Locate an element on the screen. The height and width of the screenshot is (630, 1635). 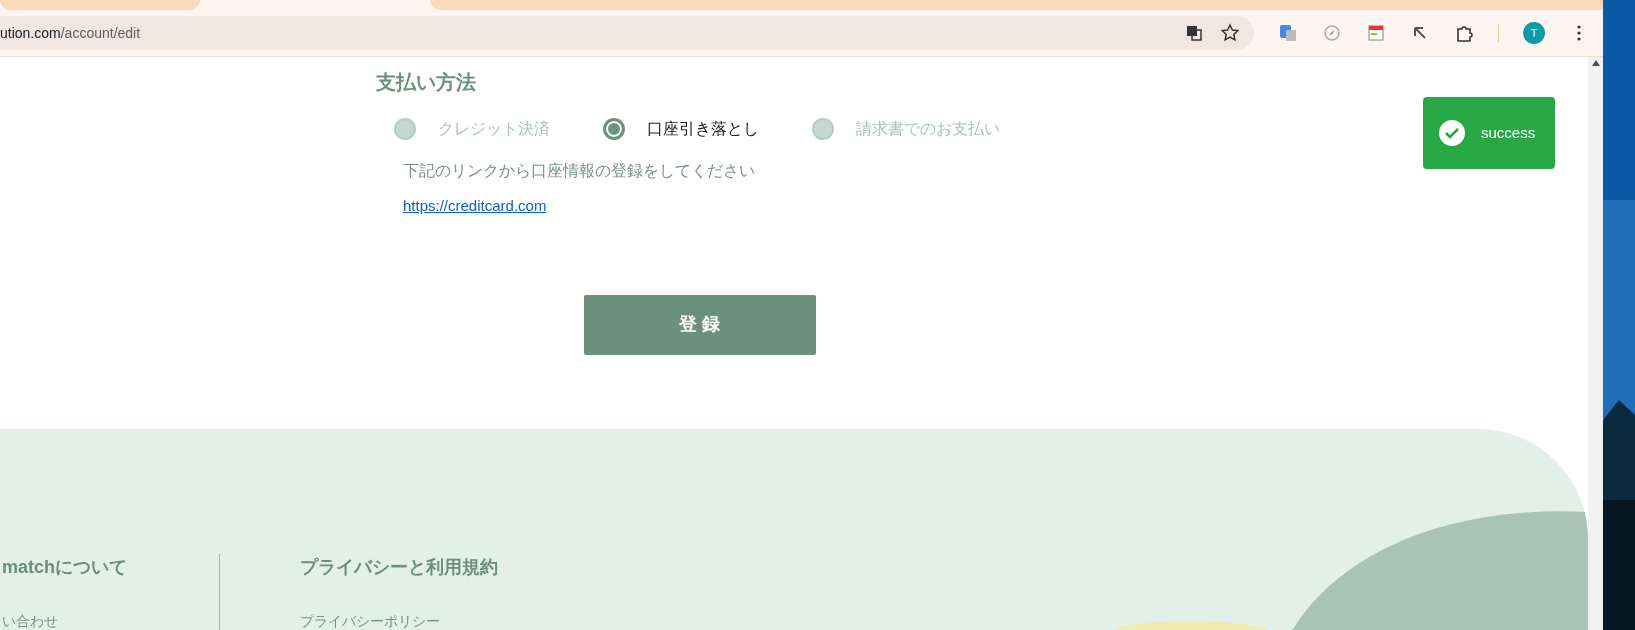
payment-link: https://creditcard.com is located at coordinates (475, 206).